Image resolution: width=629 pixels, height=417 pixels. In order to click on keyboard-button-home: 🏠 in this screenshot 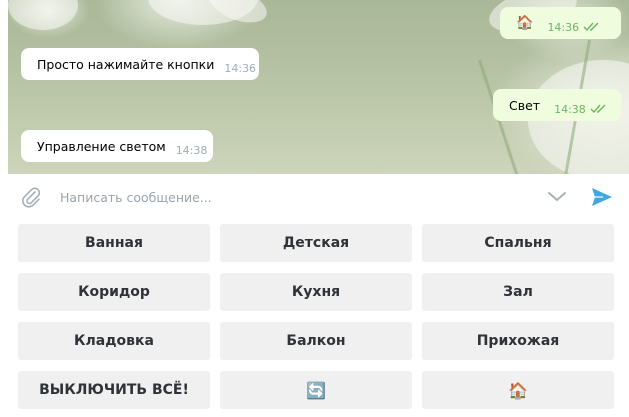, I will do `click(518, 390)`.